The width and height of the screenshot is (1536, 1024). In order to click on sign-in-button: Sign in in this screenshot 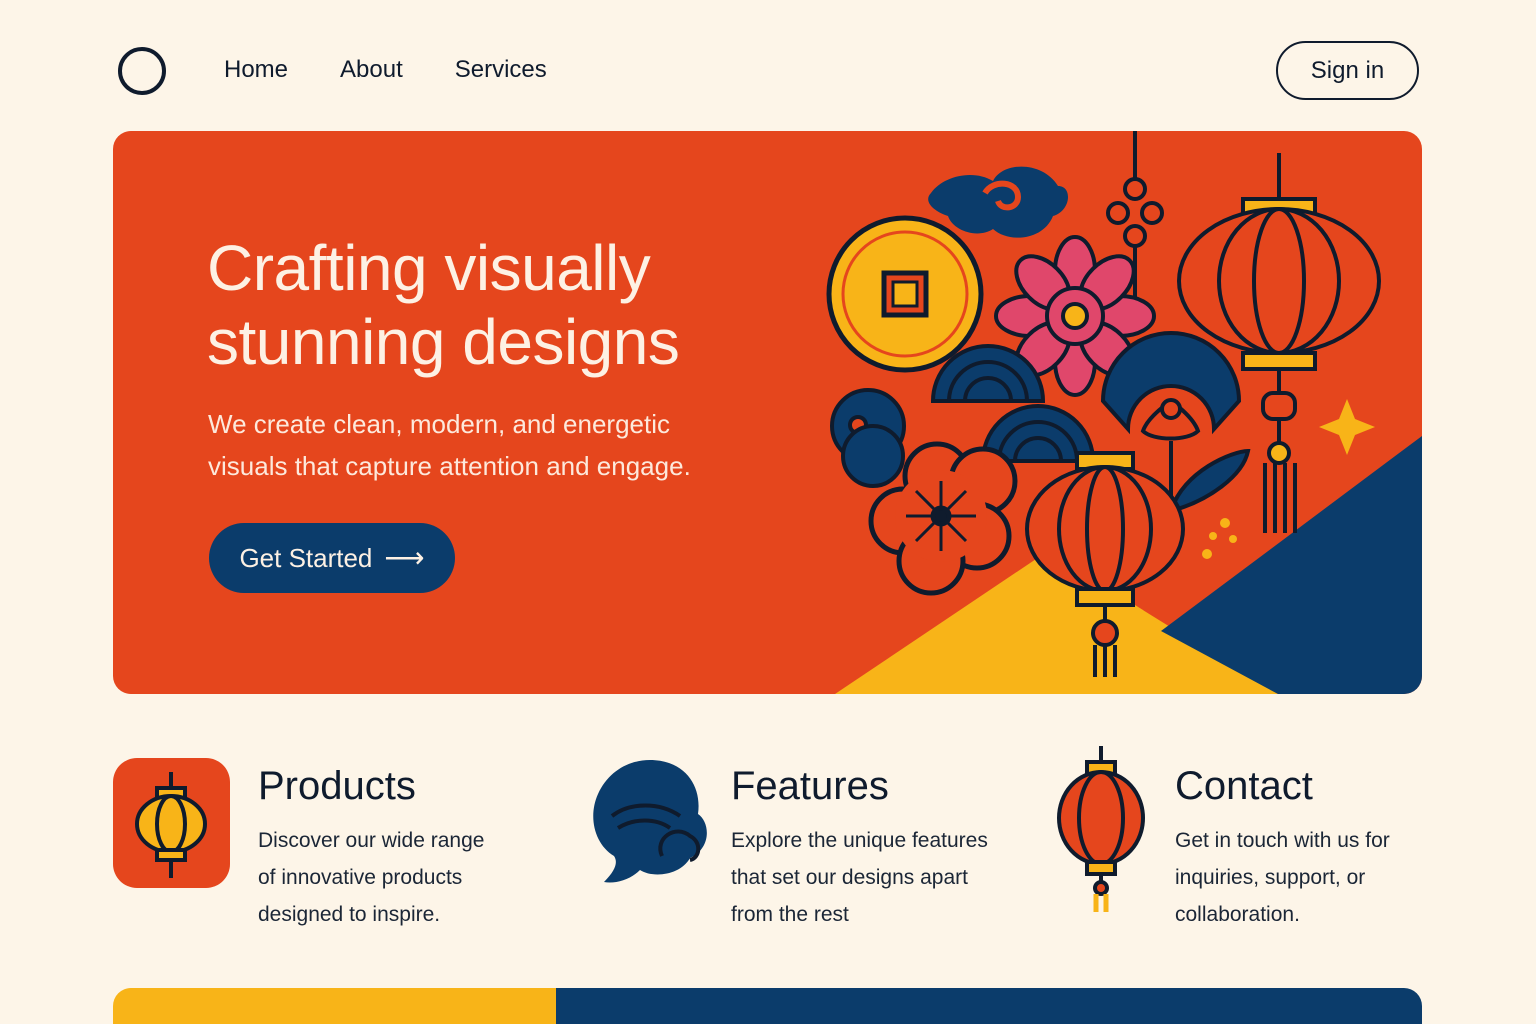, I will do `click(1347, 70)`.